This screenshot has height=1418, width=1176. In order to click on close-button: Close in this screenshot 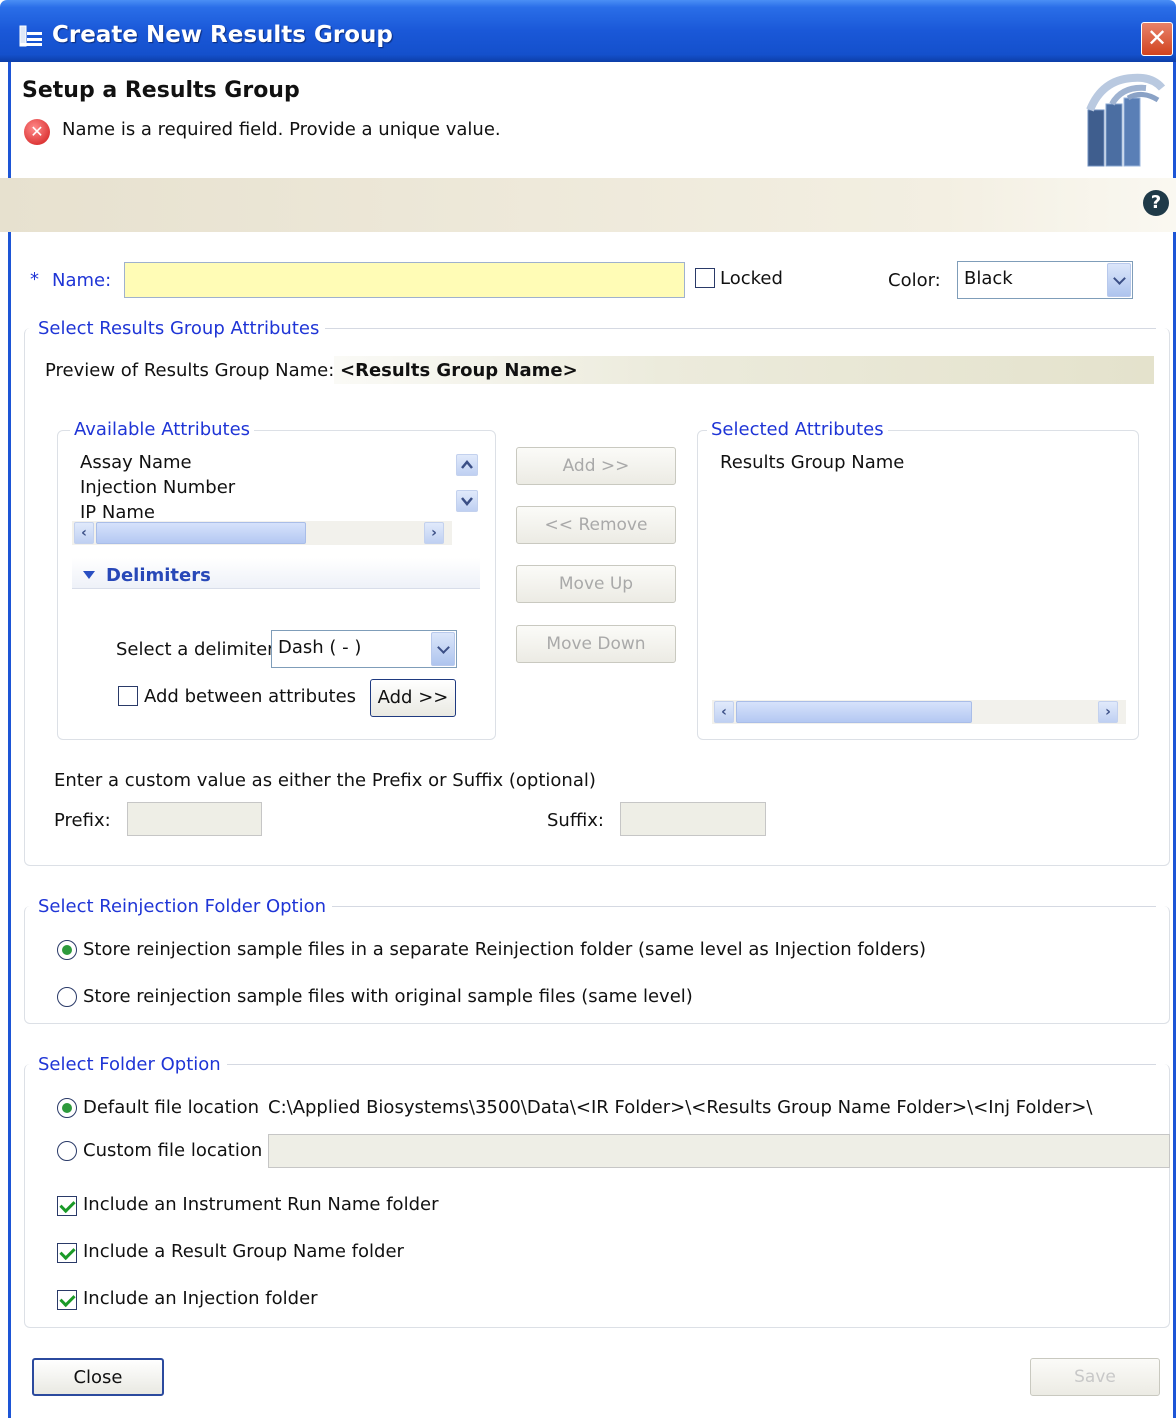, I will do `click(98, 1377)`.